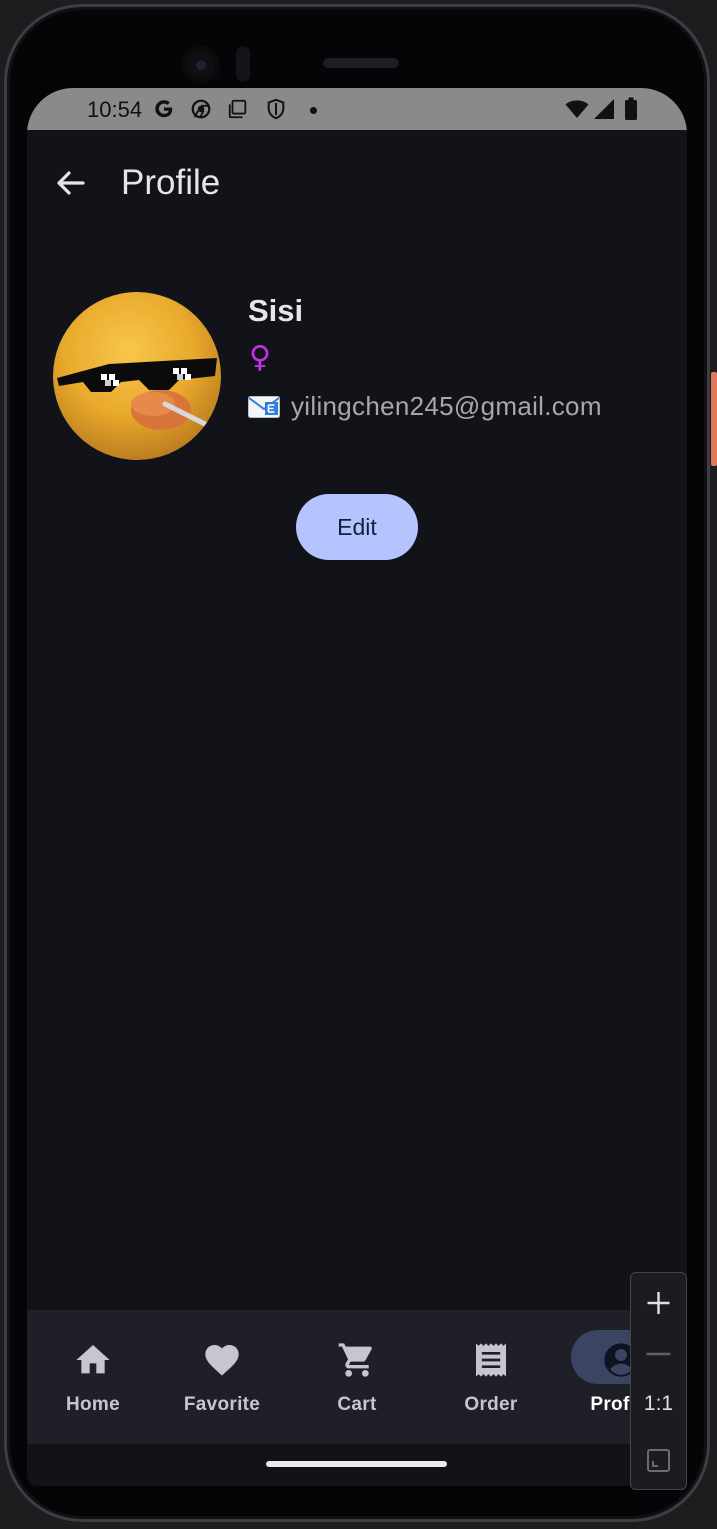 The image size is (717, 1529). Describe the element at coordinates (357, 109) in the screenshot. I see `status-bar: 10:54` at that location.